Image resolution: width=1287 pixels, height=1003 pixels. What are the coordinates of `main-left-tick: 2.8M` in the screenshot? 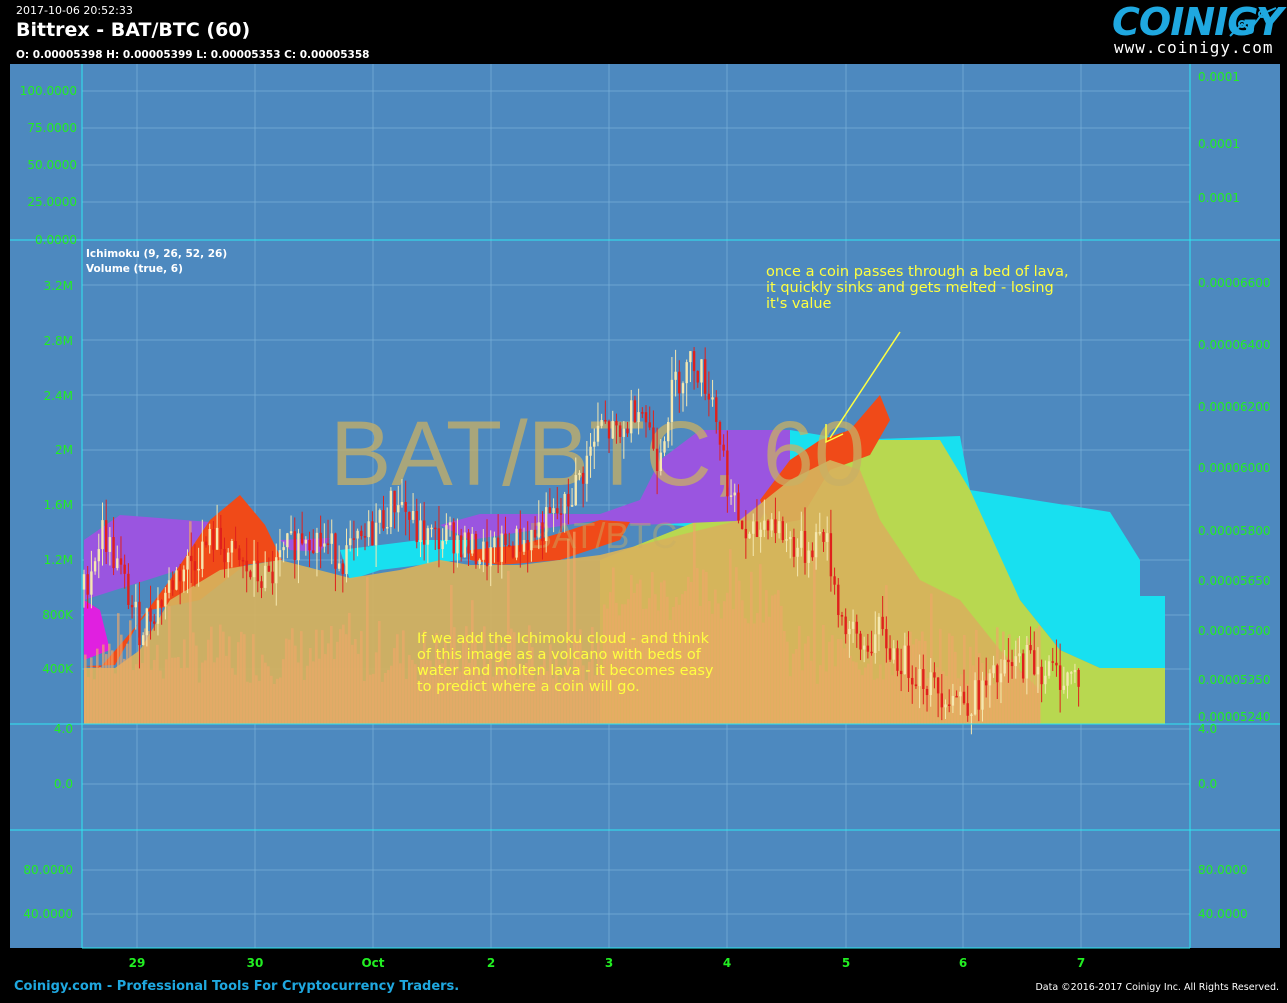 It's located at (58, 341).